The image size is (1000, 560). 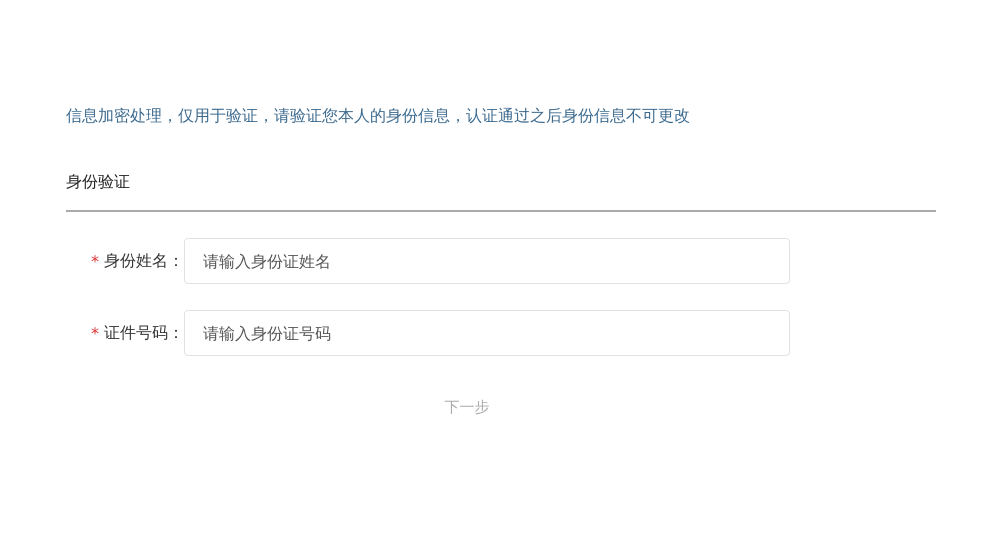 What do you see at coordinates (378, 116) in the screenshot?
I see `notice-text: 信息加密处理，仅用于验证，请验证您本人的身份信息，认证通过之后身份信息不可更改` at bounding box center [378, 116].